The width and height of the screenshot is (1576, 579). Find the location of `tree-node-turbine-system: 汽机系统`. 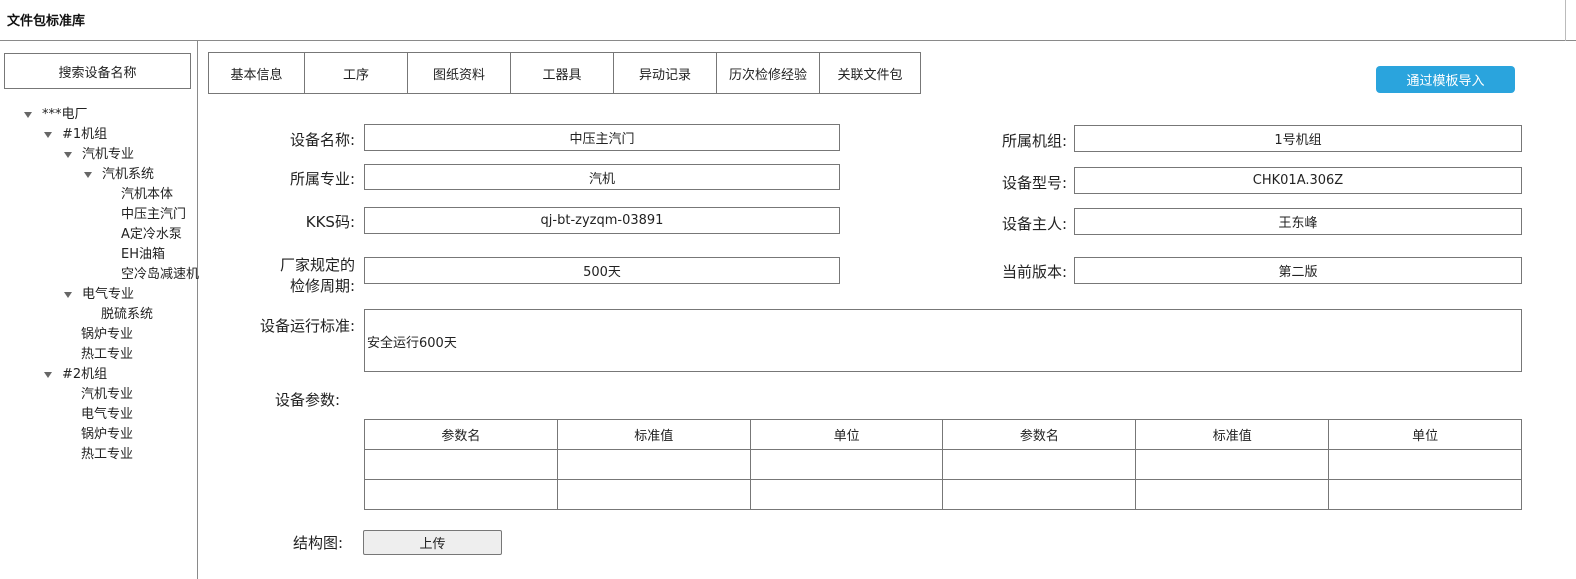

tree-node-turbine-system: 汽机系统 is located at coordinates (119, 175).